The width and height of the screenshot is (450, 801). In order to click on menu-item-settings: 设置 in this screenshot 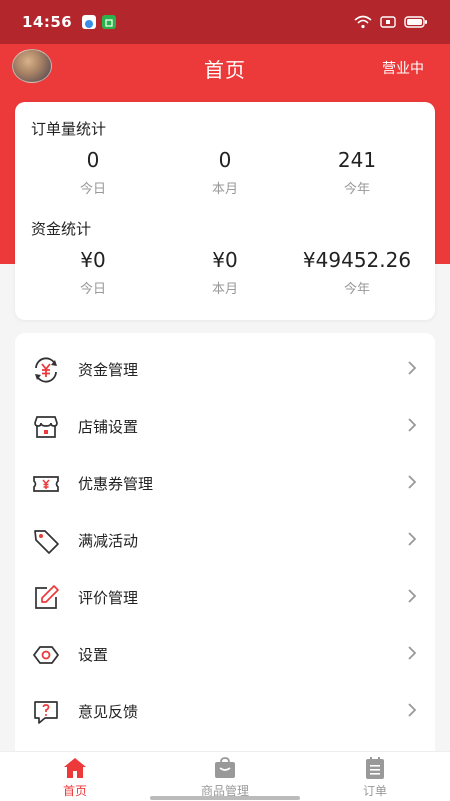, I will do `click(225, 654)`.